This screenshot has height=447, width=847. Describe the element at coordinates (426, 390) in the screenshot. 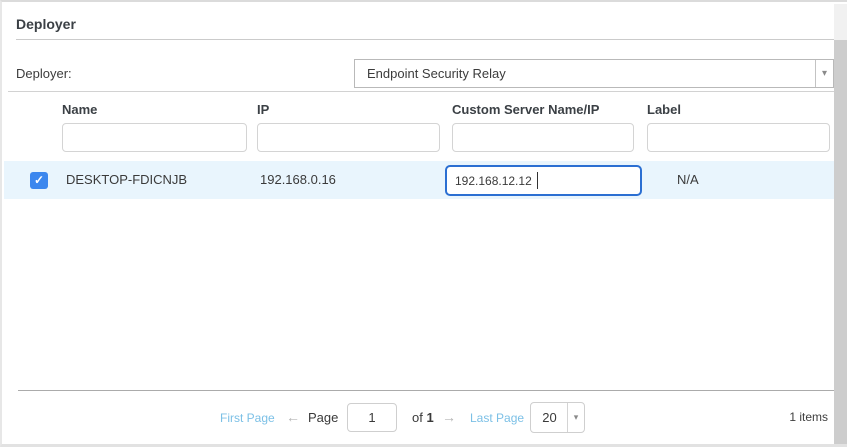

I see `pagination-divider` at that location.